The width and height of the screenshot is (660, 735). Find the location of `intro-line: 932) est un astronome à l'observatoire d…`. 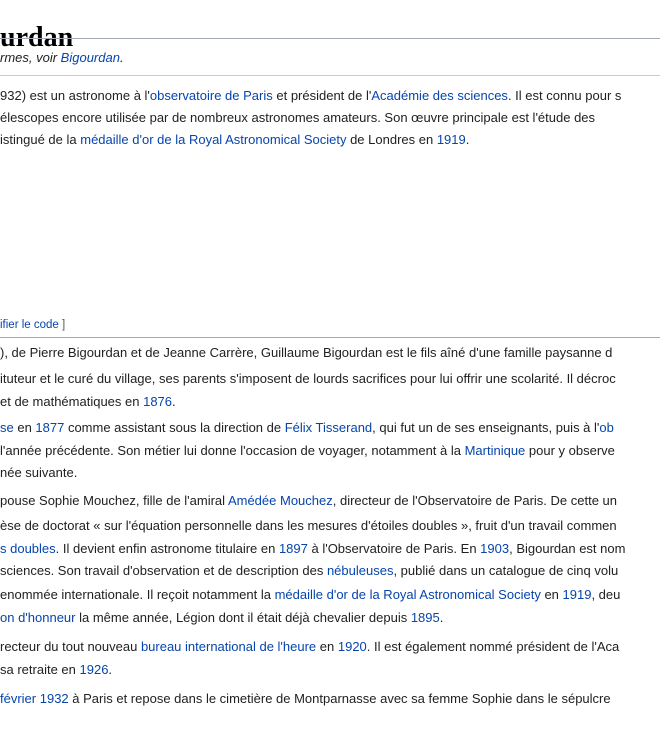

intro-line: 932) est un astronome à l'observatoire d… is located at coordinates (310, 96).